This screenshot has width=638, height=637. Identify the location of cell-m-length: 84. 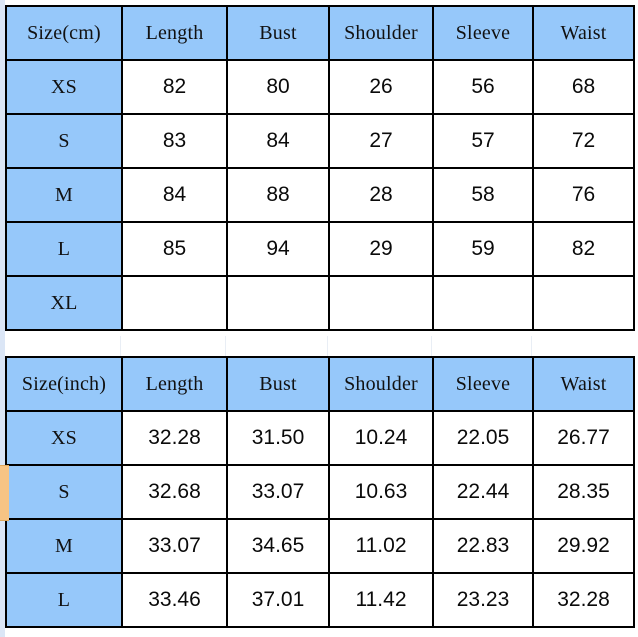
(174, 195).